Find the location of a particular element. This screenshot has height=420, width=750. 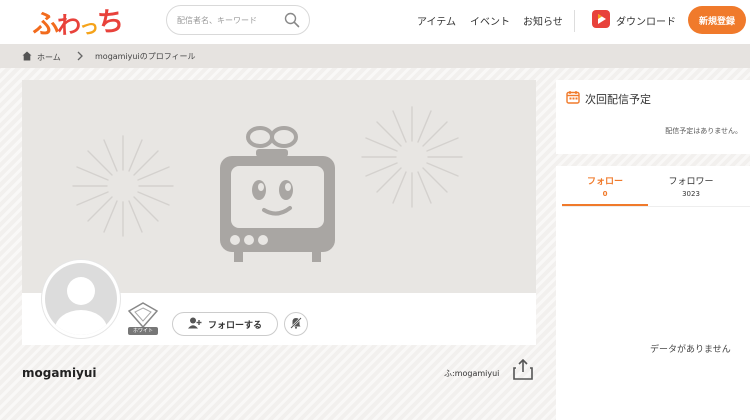

follow-button: フォローする is located at coordinates (225, 324).